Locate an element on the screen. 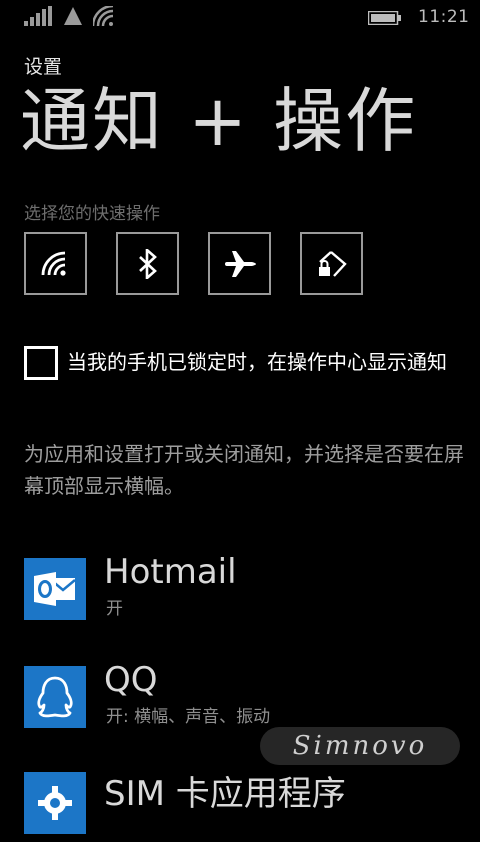 The image size is (480, 842). battery-icon is located at coordinates (384, 18).